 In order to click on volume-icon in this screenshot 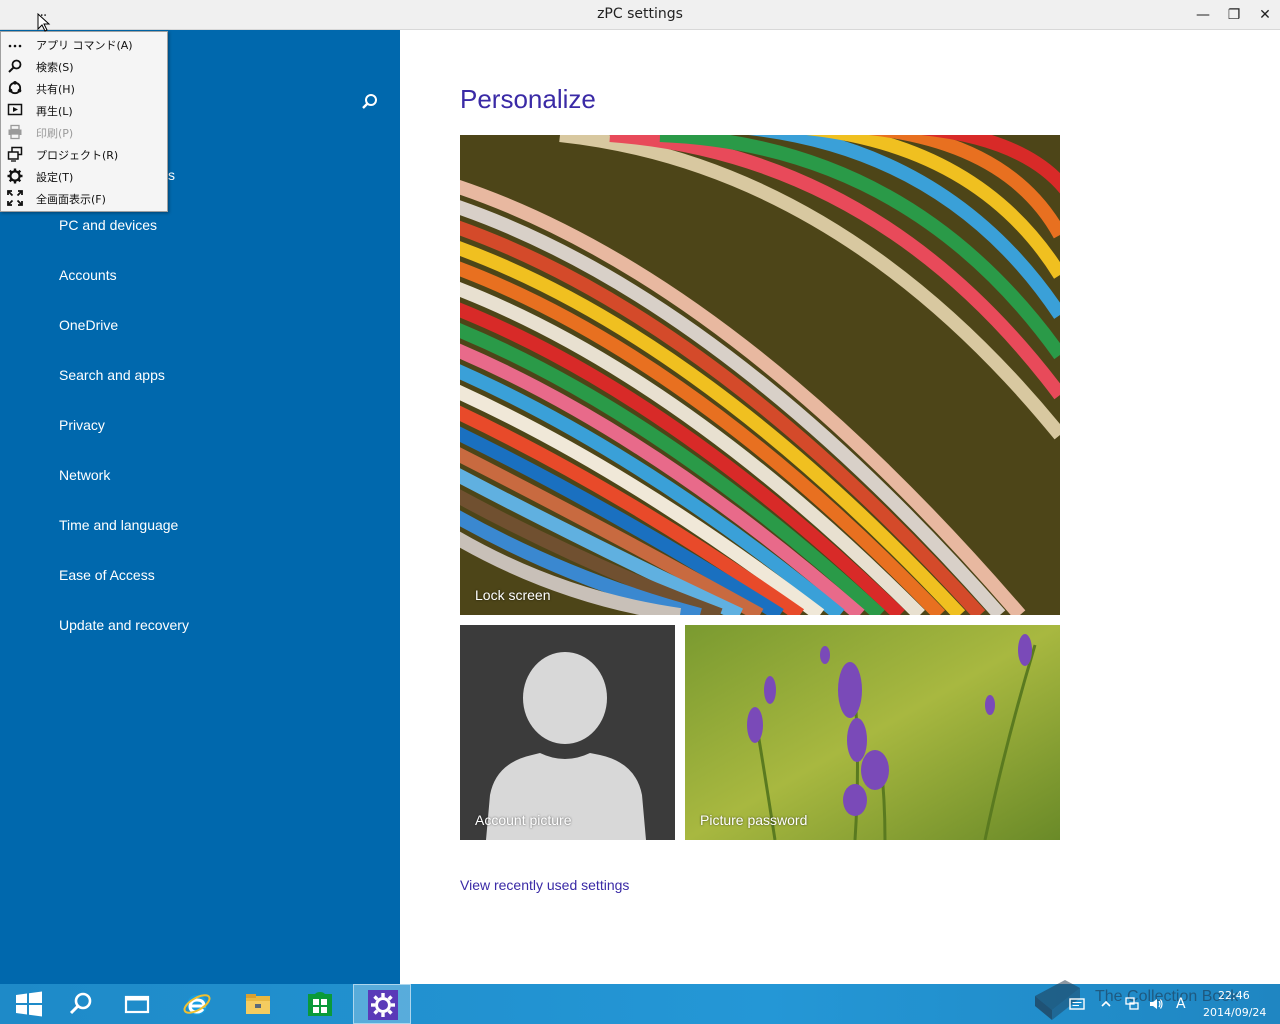, I will do `click(1156, 1004)`.